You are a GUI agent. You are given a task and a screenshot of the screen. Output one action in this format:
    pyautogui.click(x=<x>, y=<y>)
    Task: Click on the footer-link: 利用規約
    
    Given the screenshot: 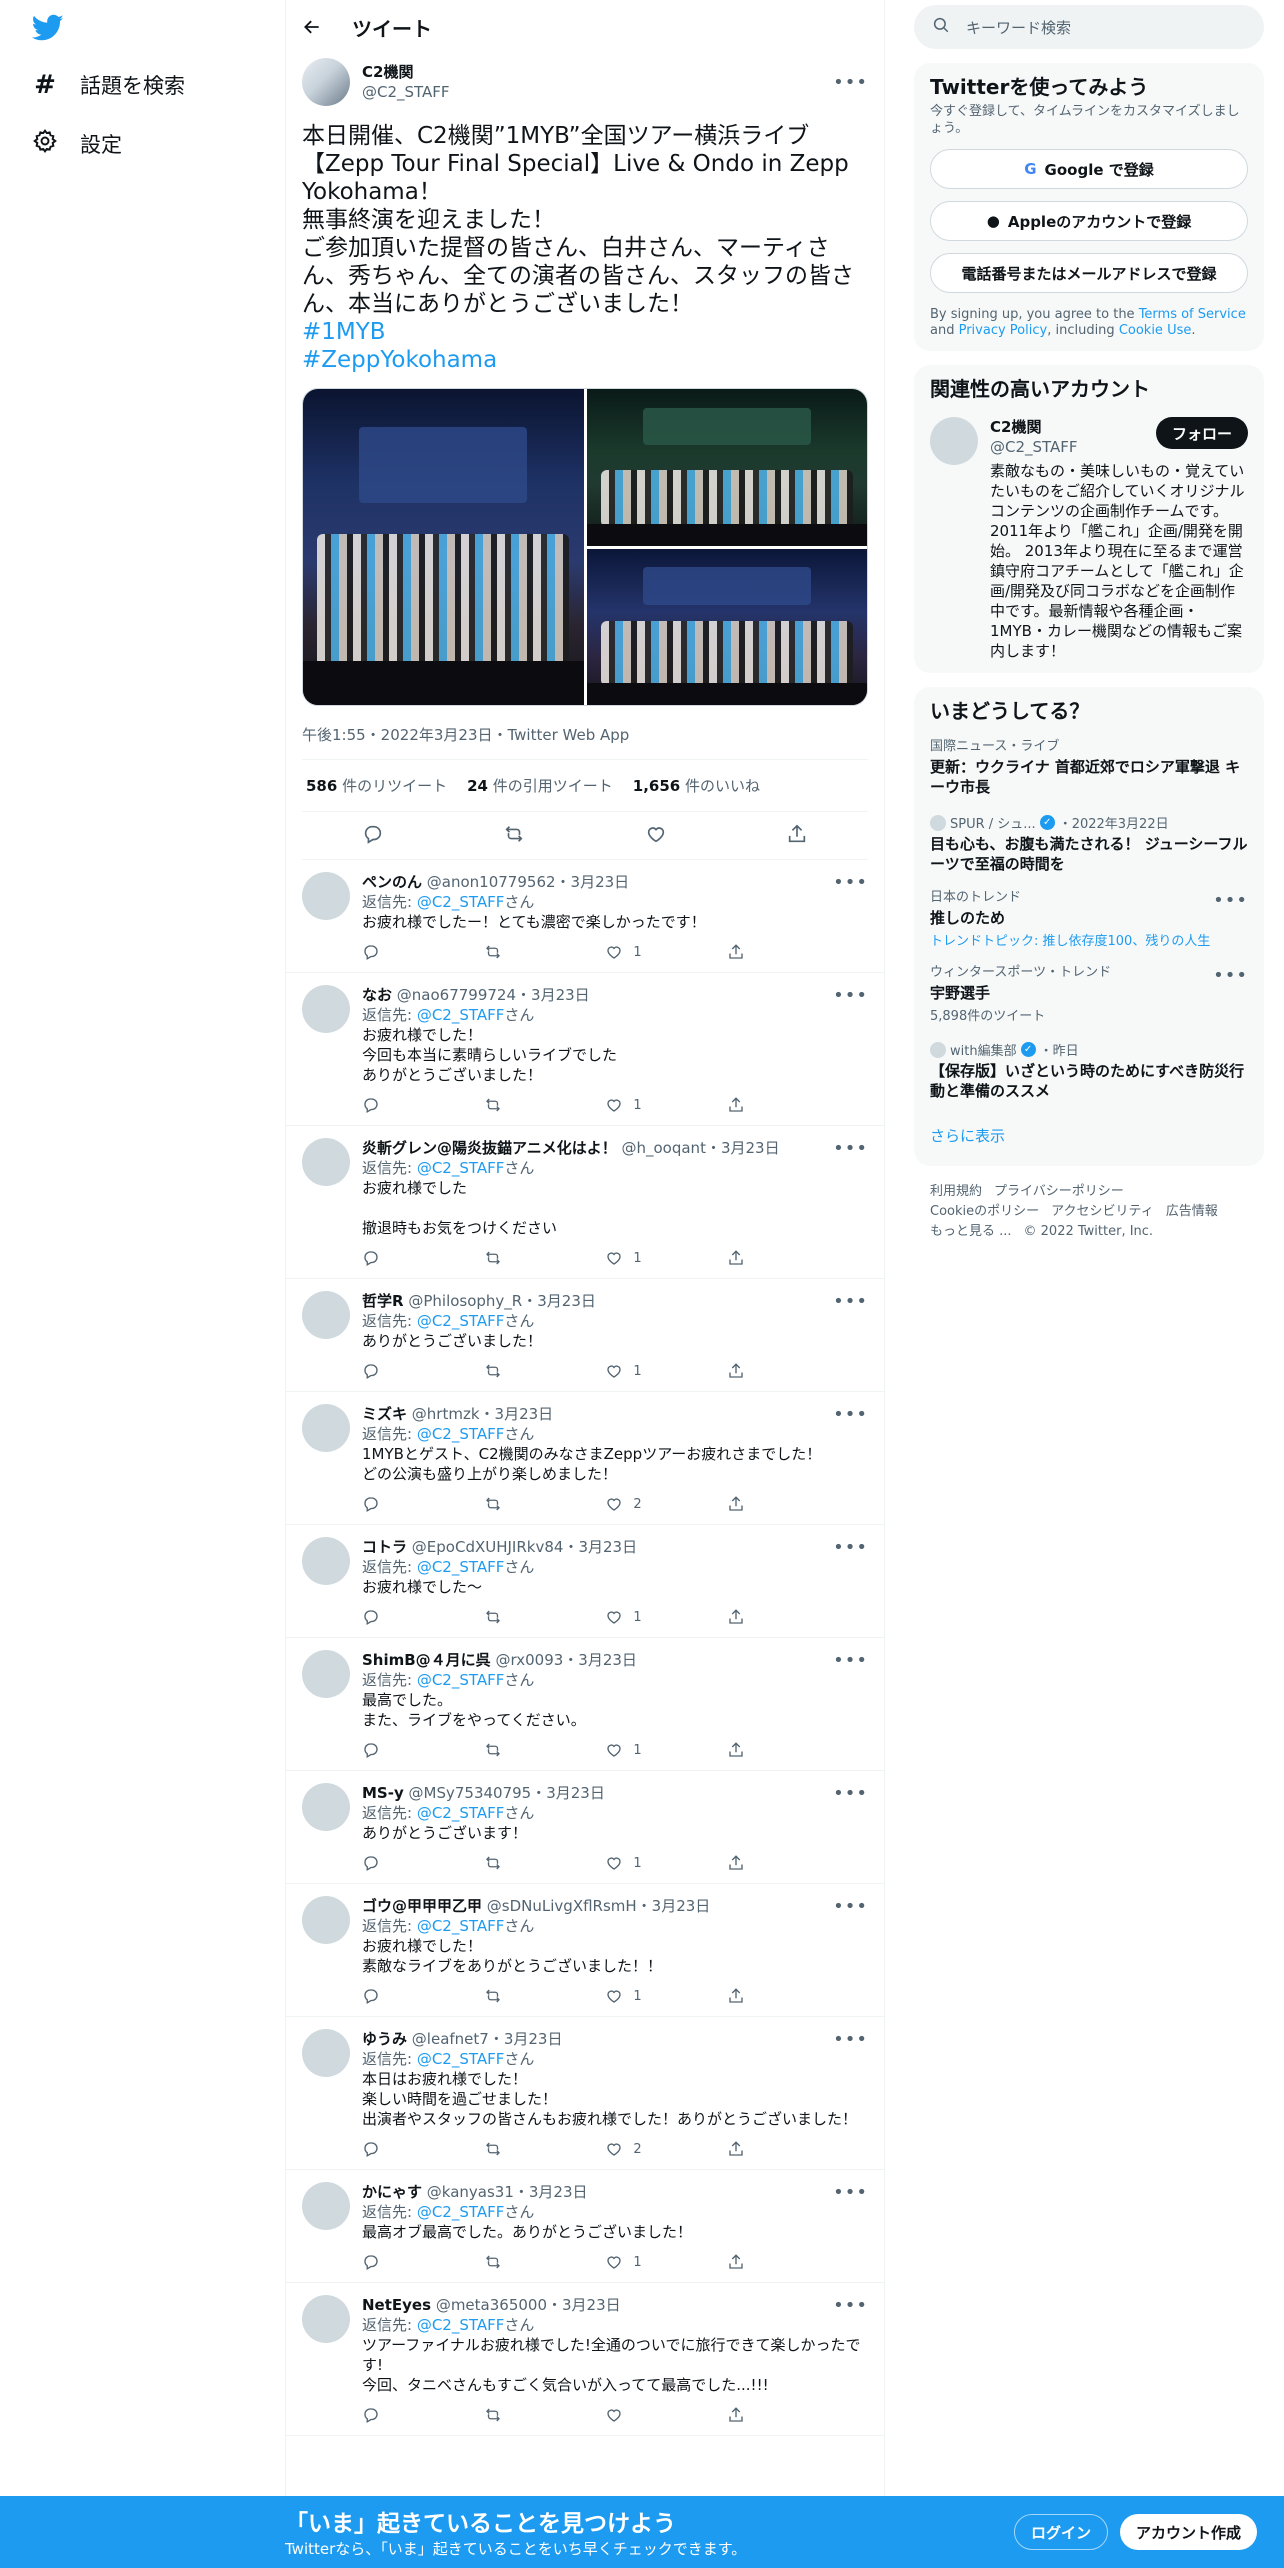 What is the action you would take?
    pyautogui.click(x=956, y=1191)
    